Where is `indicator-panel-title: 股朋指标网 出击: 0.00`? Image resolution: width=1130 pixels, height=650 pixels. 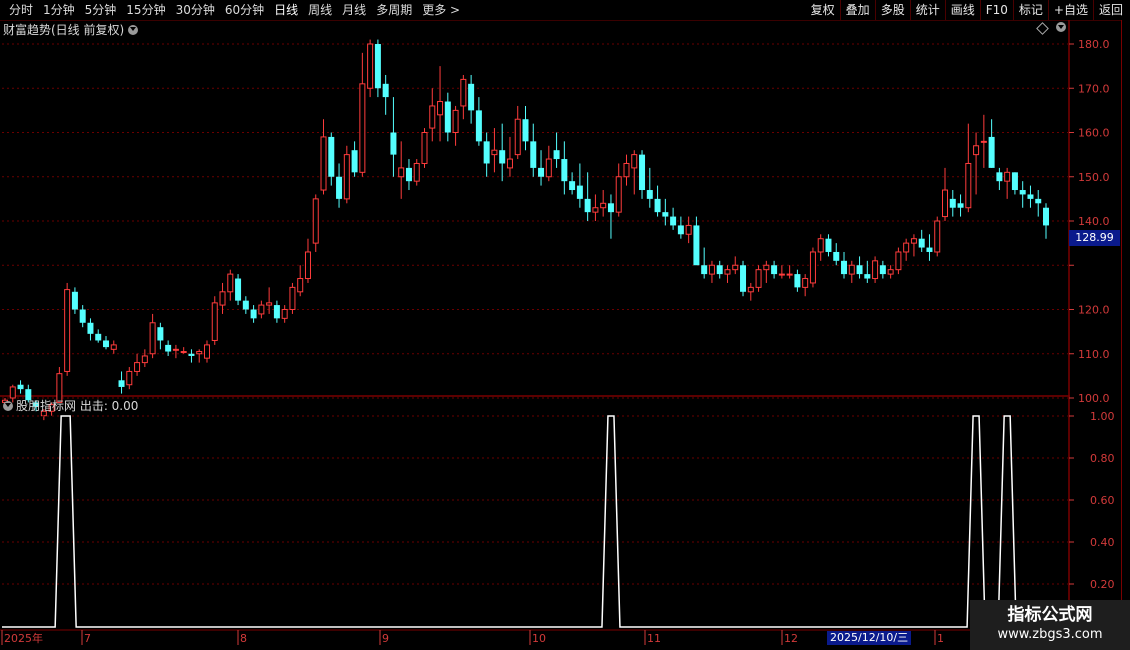 indicator-panel-title: 股朋指标网 出击: 0.00 is located at coordinates (70, 406).